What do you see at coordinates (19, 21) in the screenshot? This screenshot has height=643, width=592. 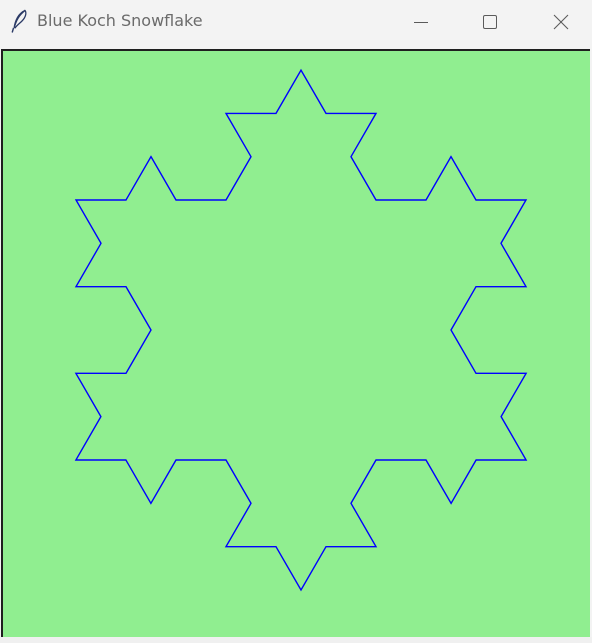 I see `feather-icon` at bounding box center [19, 21].